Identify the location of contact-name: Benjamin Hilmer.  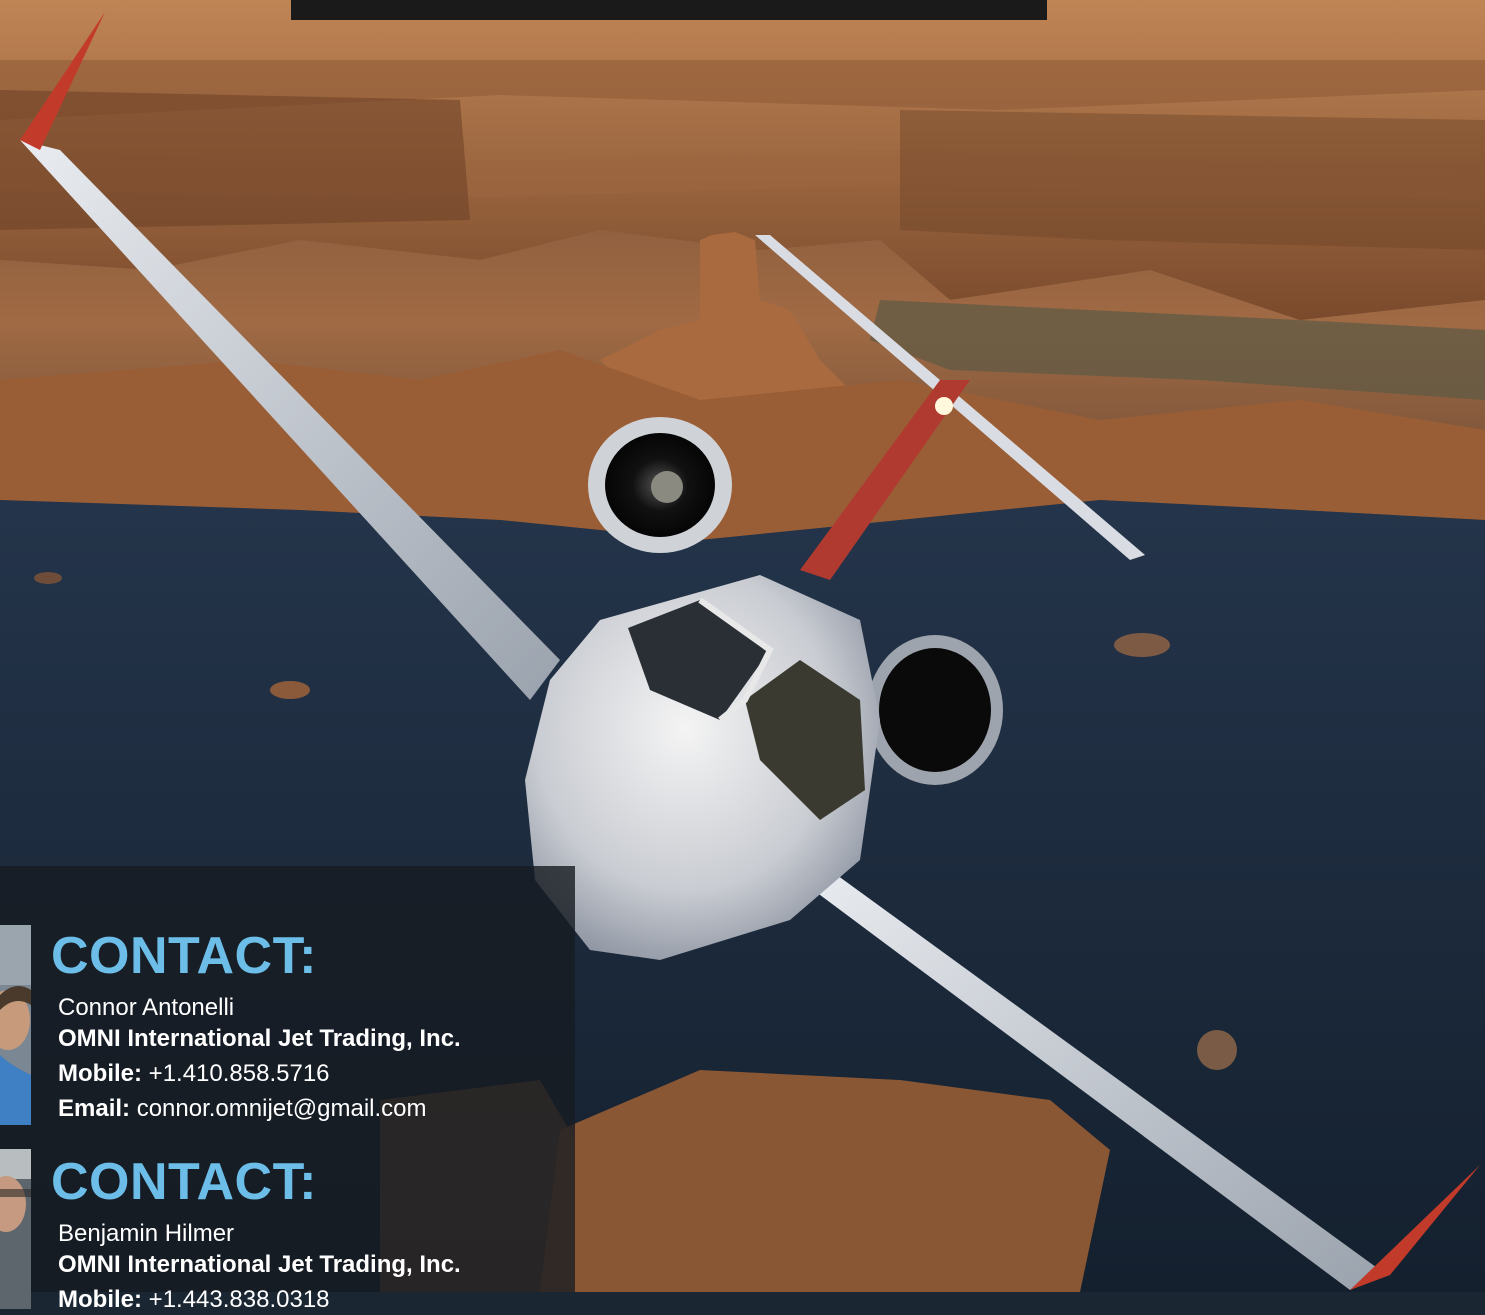
(146, 1233).